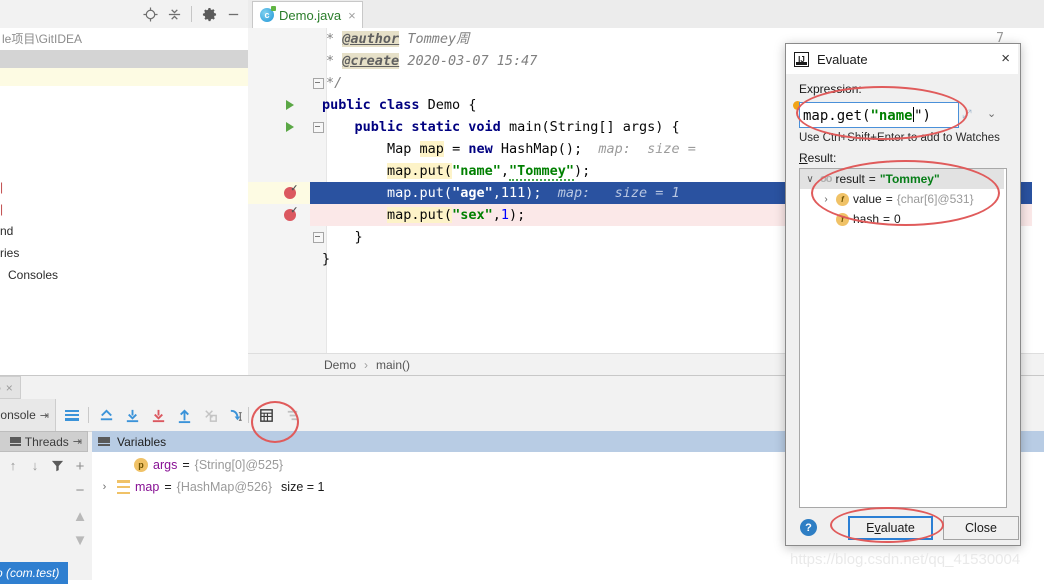 Image resolution: width=1044 pixels, height=584 pixels. Describe the element at coordinates (897, 528) in the screenshot. I see `evaluate-button-label-b: aluate` at that location.